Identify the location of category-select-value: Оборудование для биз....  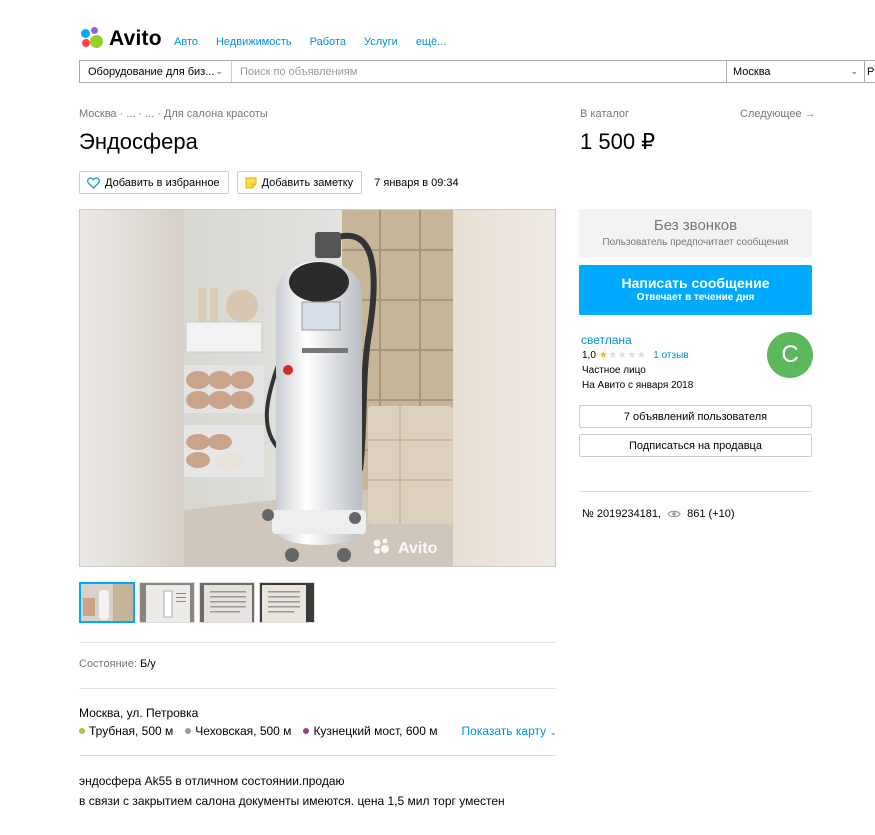
(151, 71).